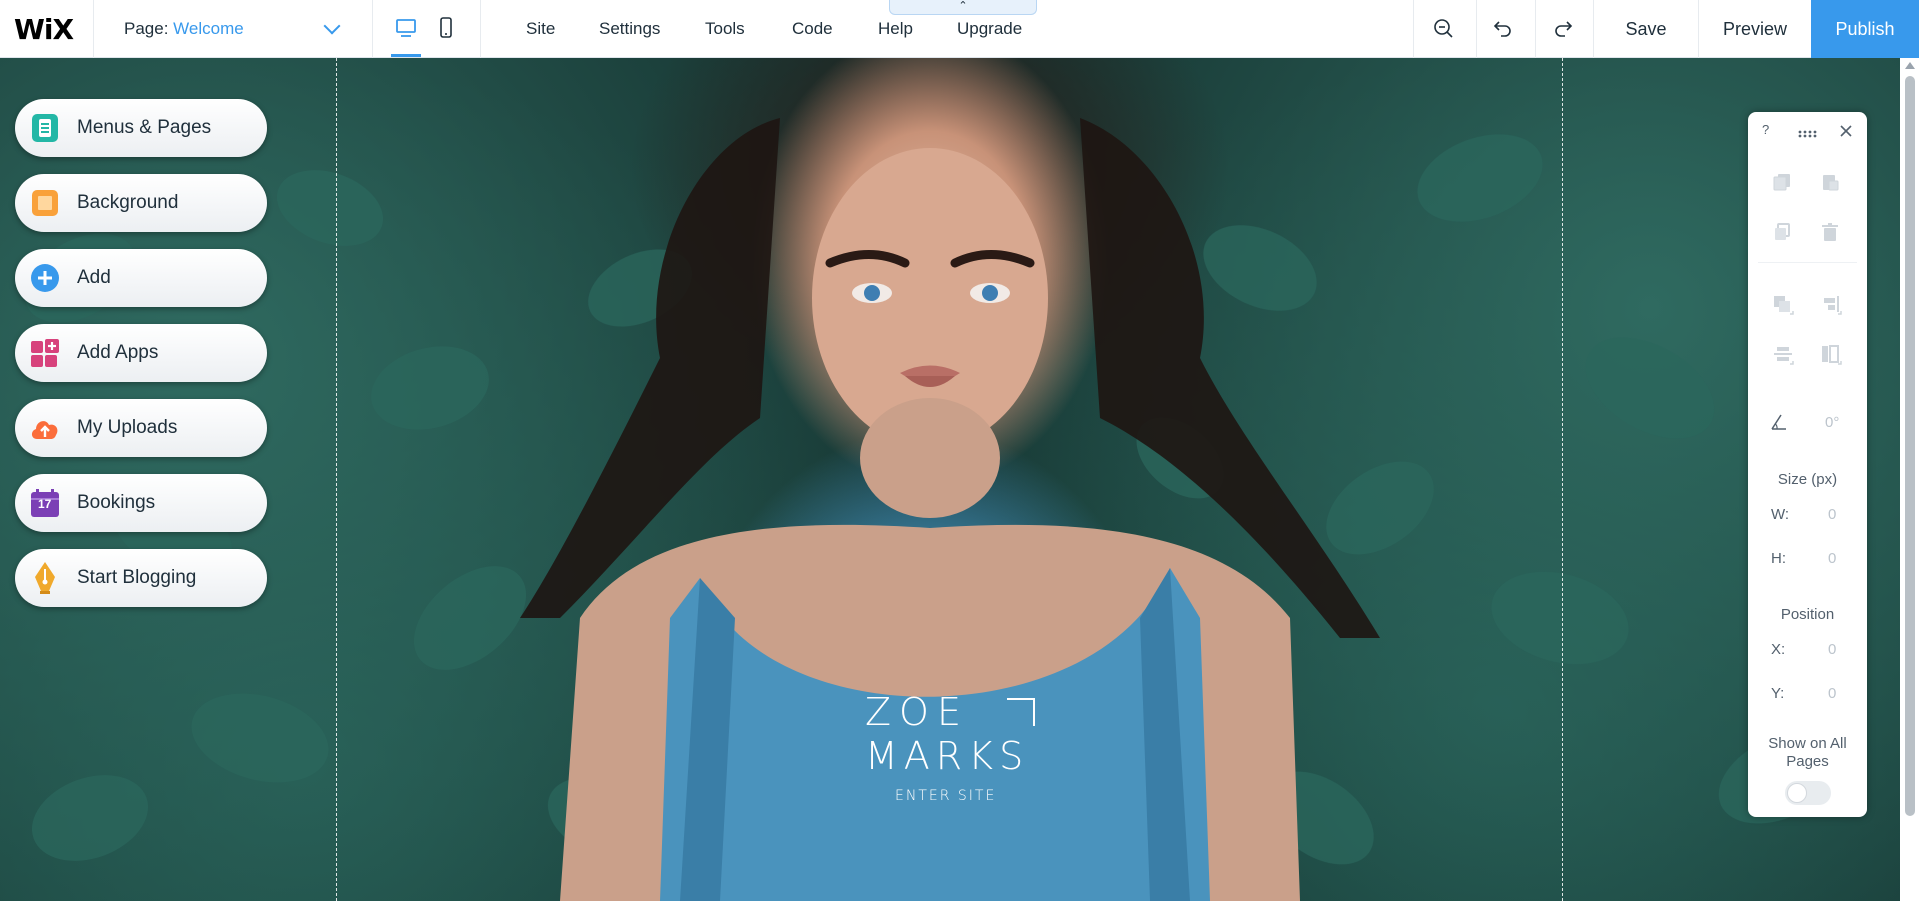 This screenshot has width=1919, height=901. What do you see at coordinates (963, 7) in the screenshot?
I see `collapse-topbar-tab: ⌃` at bounding box center [963, 7].